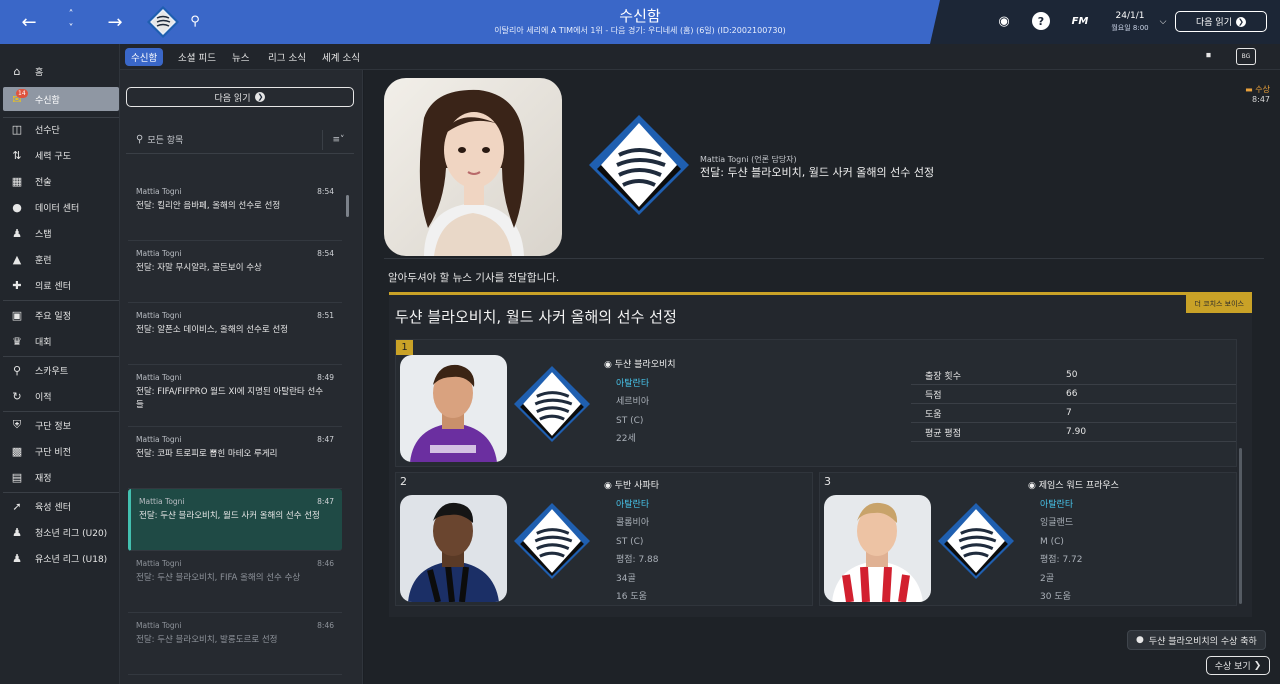 The width and height of the screenshot is (1280, 684). Describe the element at coordinates (61, 315) in the screenshot. I see `sidebar-item-schedule: ▣ 주요 일정` at that location.